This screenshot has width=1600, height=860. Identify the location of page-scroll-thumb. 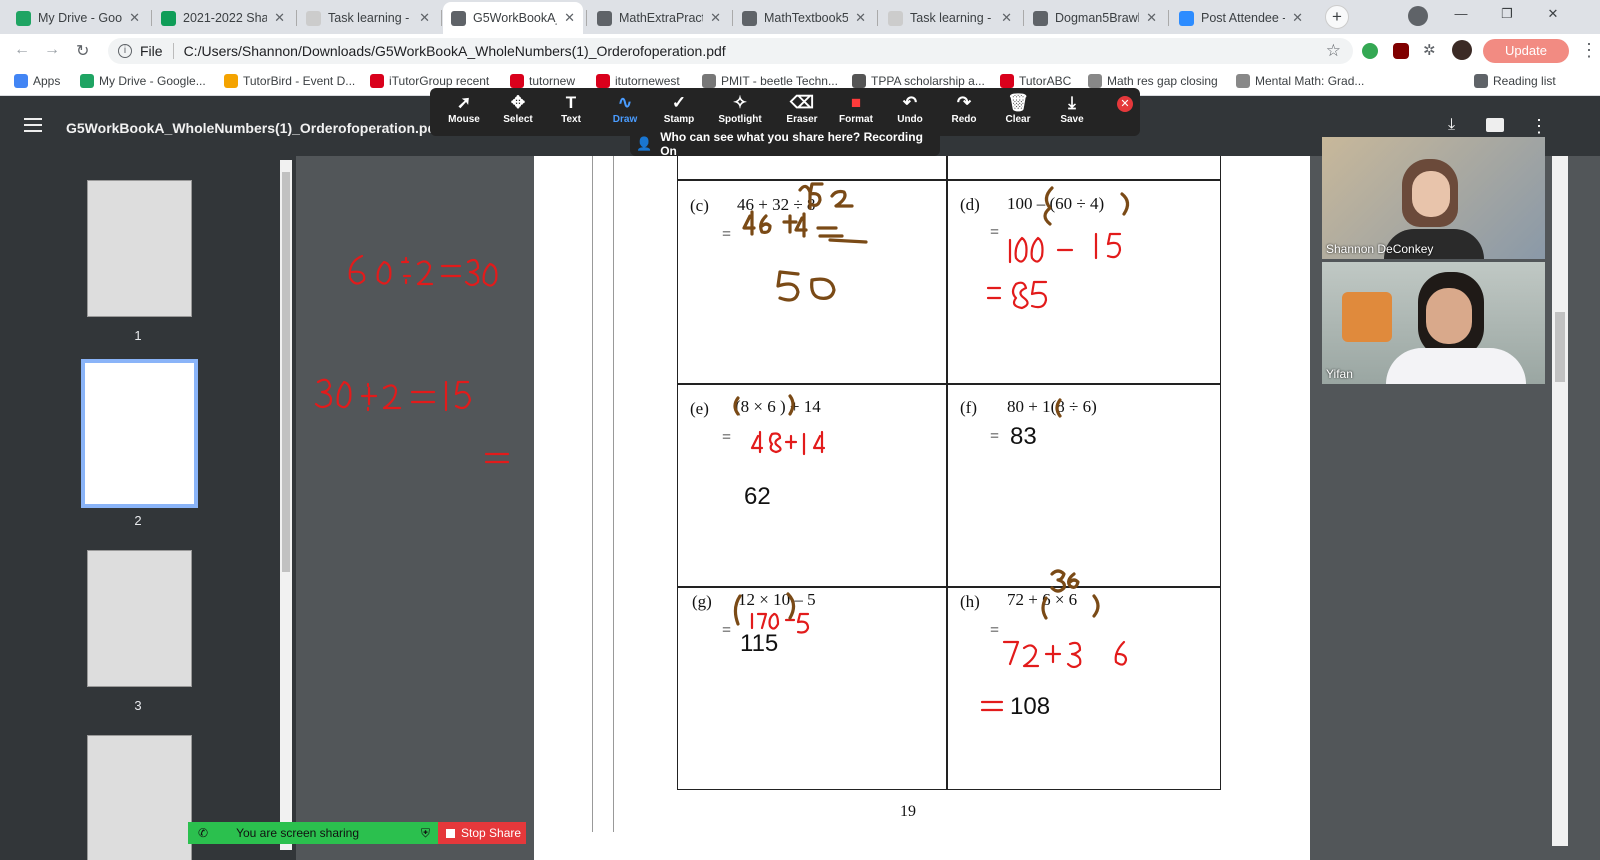
(1560, 347).